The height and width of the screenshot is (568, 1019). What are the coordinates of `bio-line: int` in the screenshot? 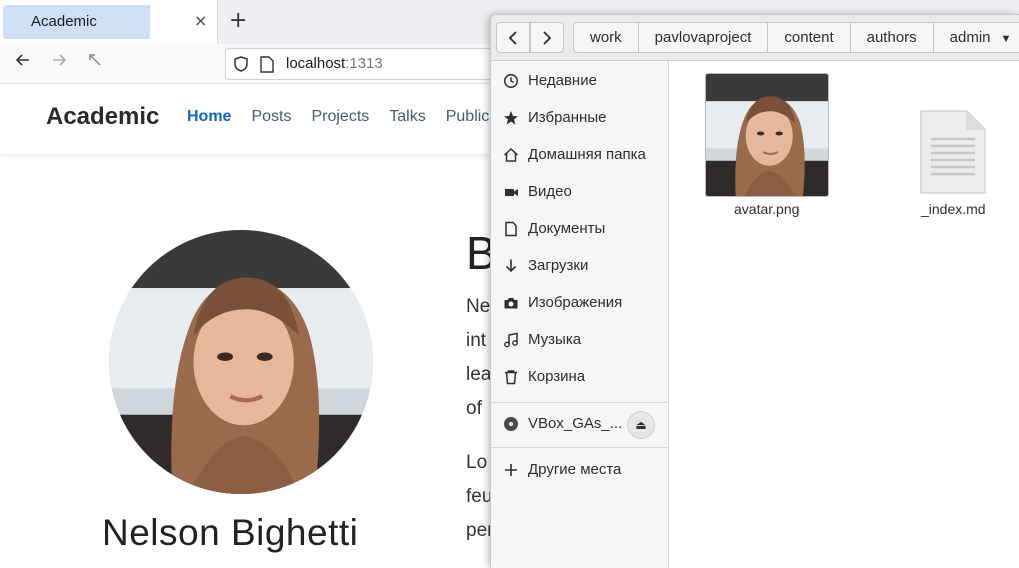 It's located at (476, 340).